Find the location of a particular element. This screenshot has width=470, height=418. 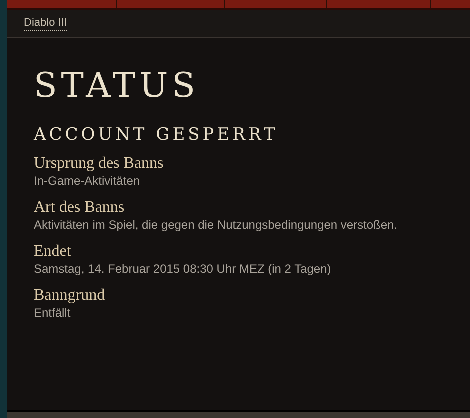

field-label: Art des Banns is located at coordinates (80, 208).